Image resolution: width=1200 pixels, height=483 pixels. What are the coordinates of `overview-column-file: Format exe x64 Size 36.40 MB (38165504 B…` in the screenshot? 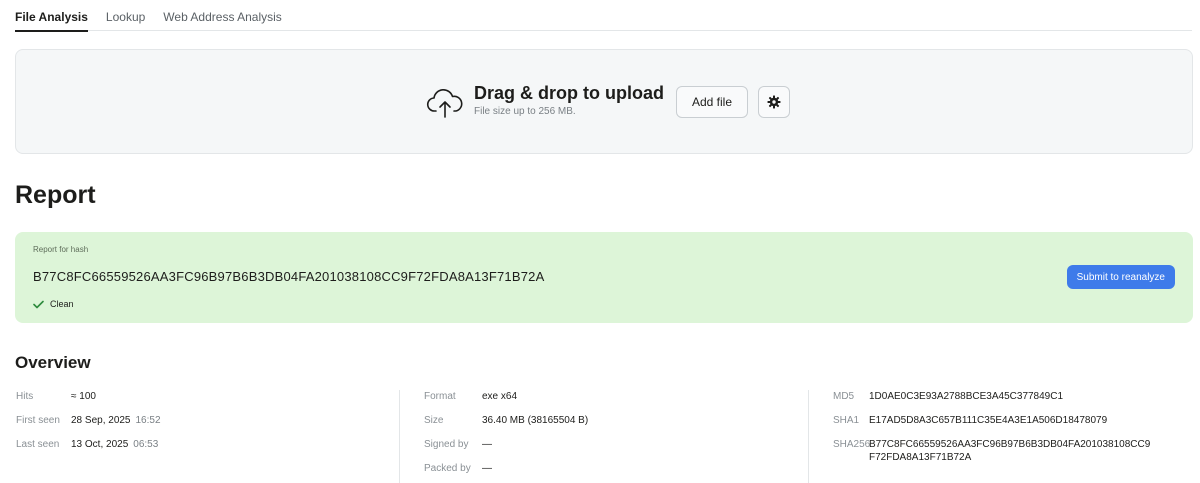 It's located at (506, 437).